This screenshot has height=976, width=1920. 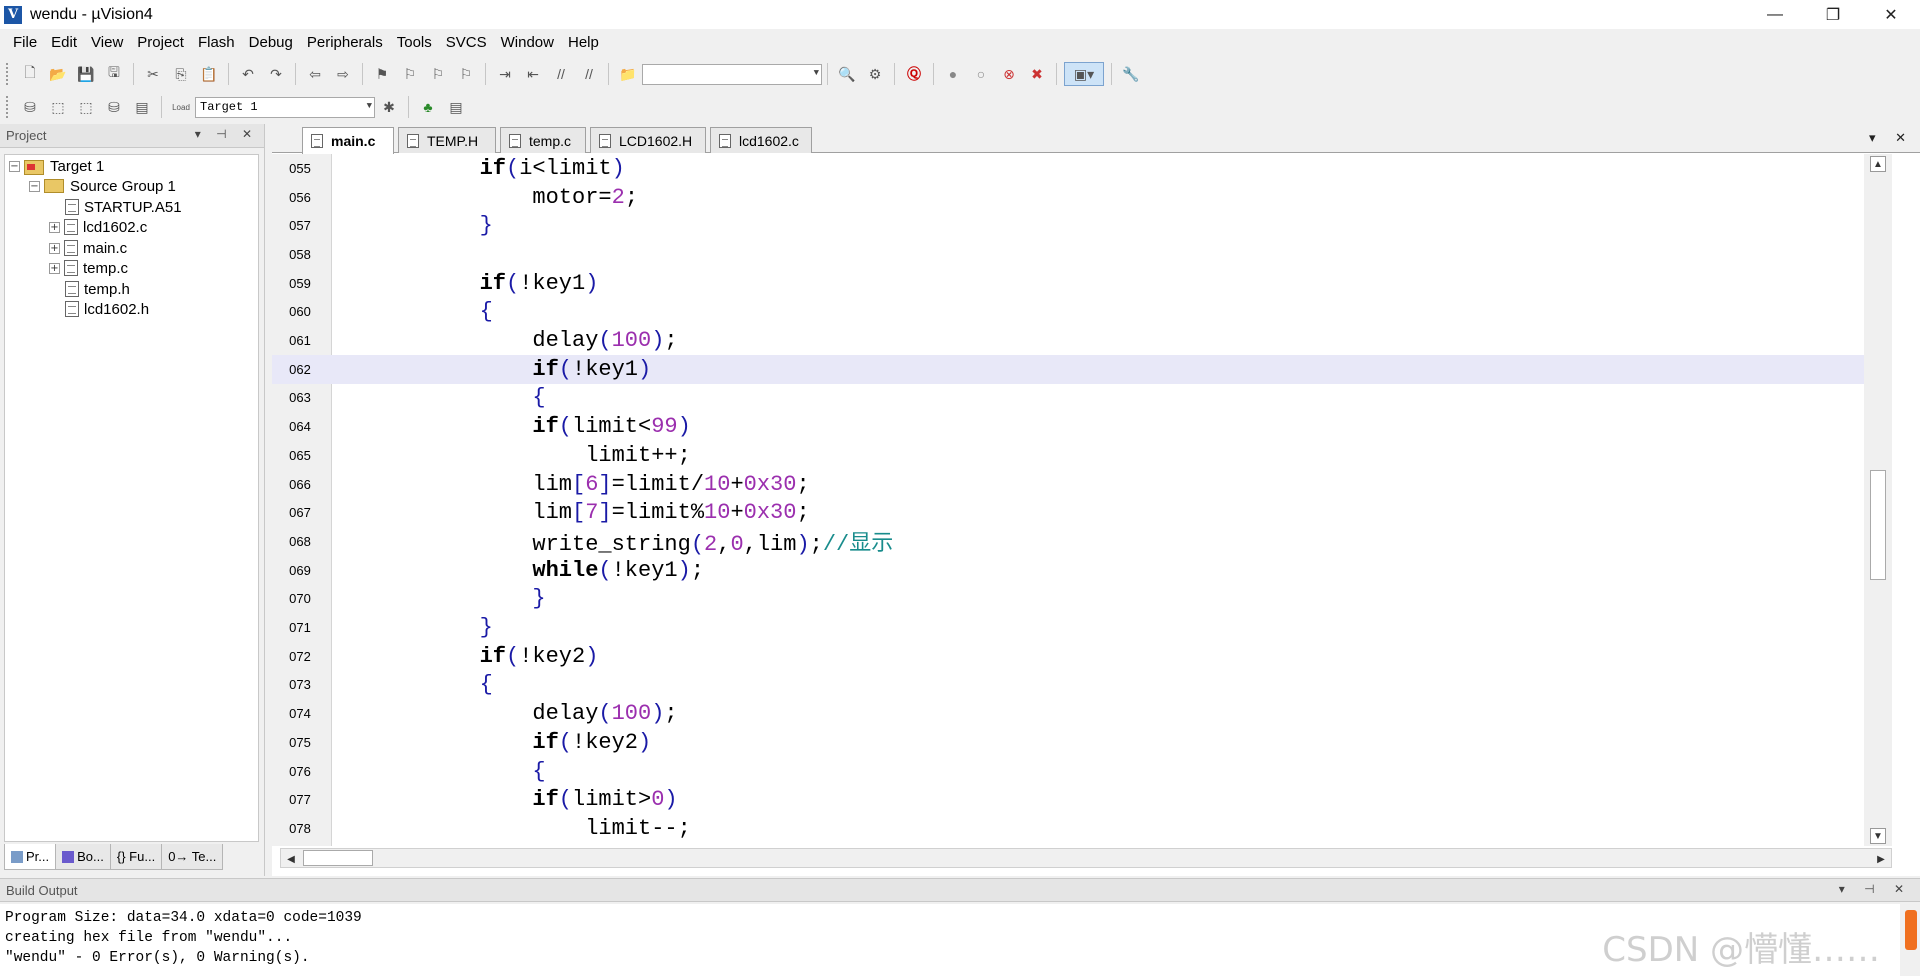 I want to click on code-line: 066 lim[6]=limit/10+0x30;, so click(x=1082, y=484).